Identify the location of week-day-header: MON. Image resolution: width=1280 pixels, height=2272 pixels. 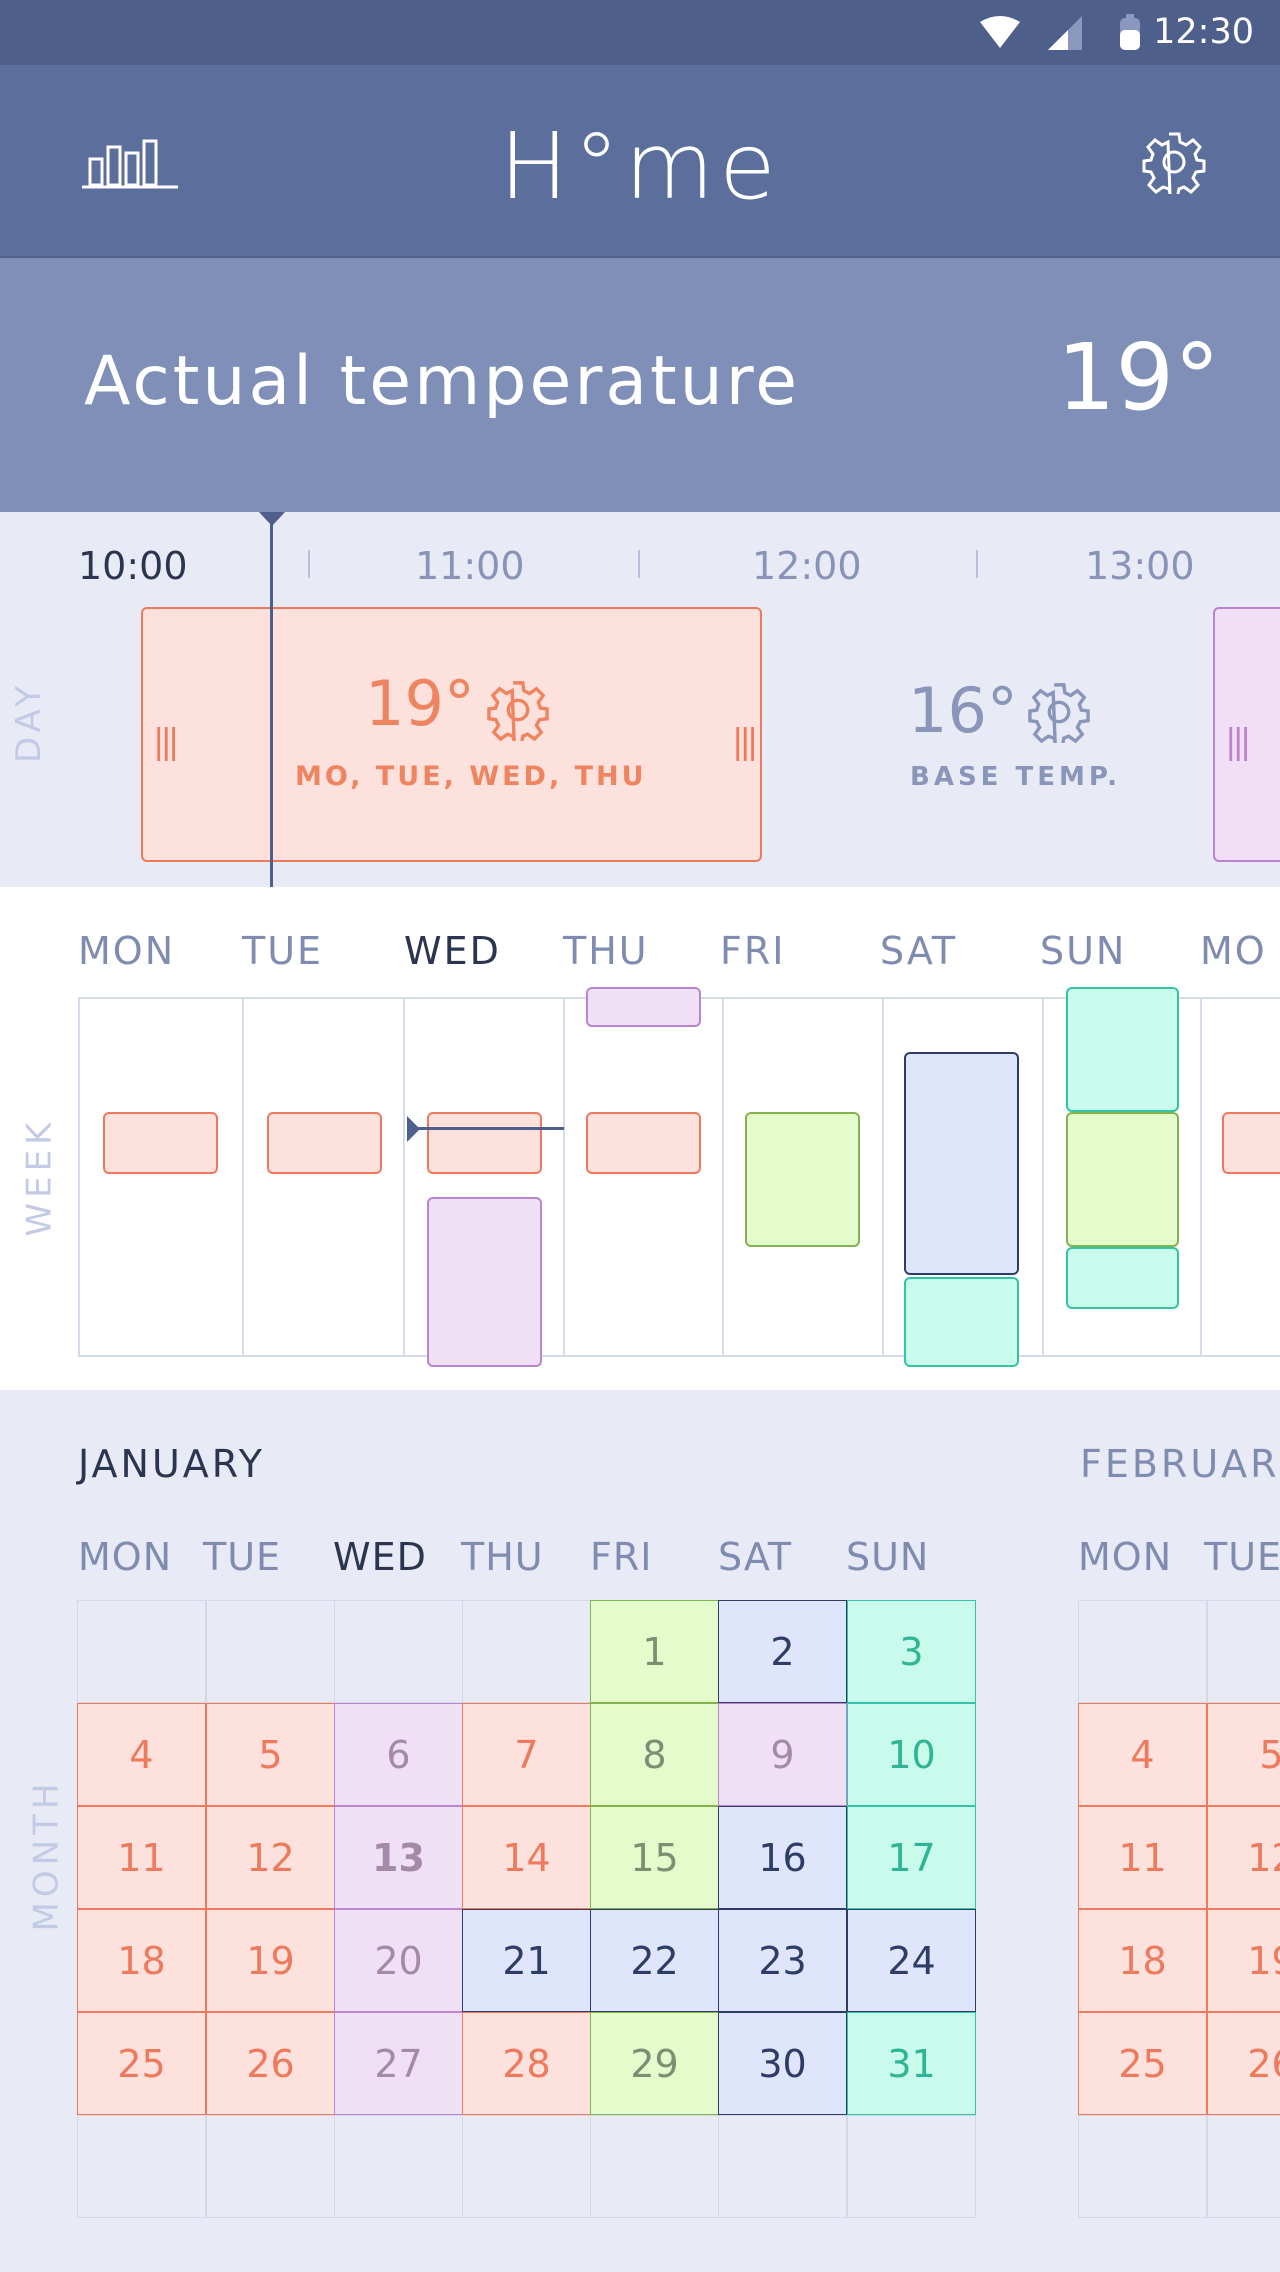
(127, 951).